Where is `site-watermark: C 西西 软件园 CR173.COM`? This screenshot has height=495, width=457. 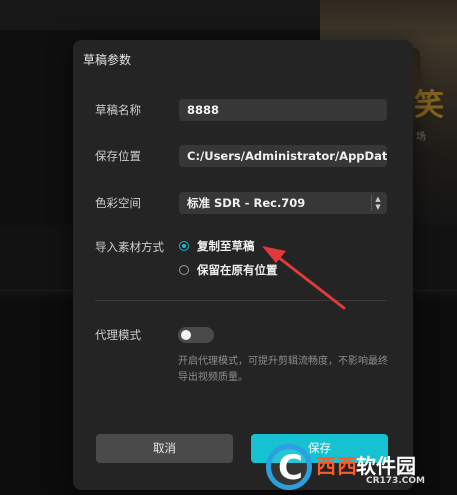
site-watermark: C 西西 软件园 CR173.COM is located at coordinates (359, 468).